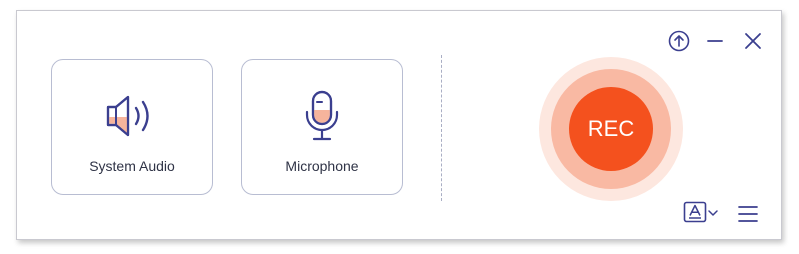 The height and width of the screenshot is (254, 799). I want to click on microphone-card: Microphone, so click(322, 127).